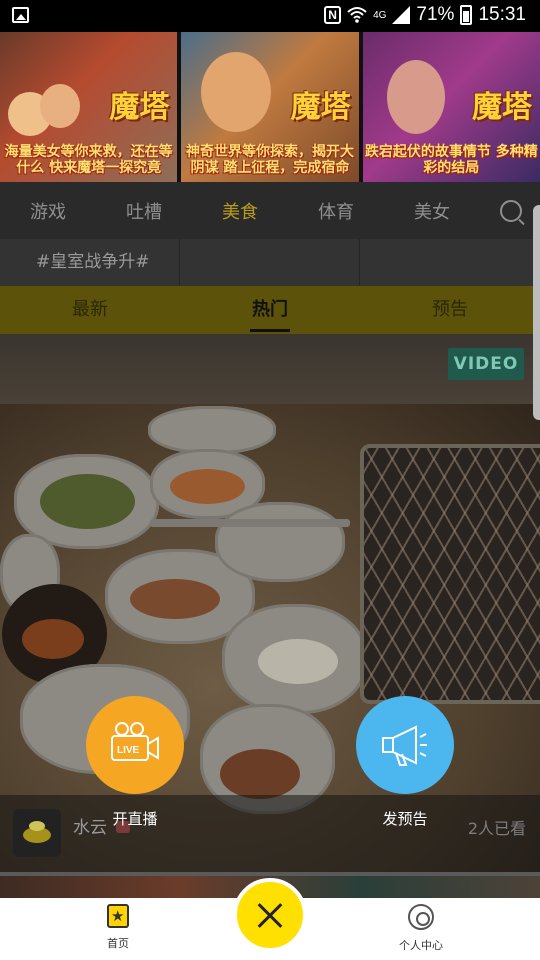 The width and height of the screenshot is (540, 960). I want to click on post-preview-label: 发预告, so click(405, 819).